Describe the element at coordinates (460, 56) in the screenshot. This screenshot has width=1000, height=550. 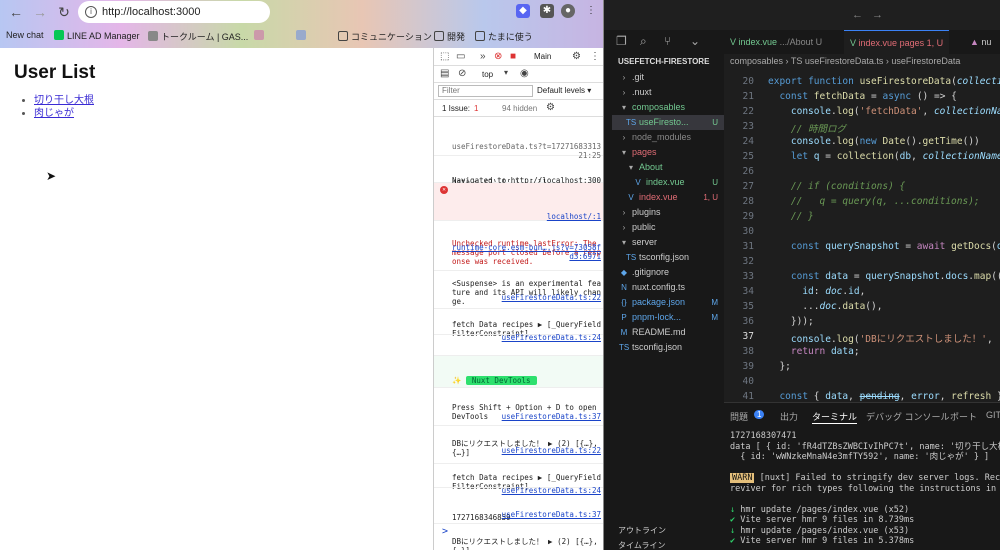
I see `device-toggle-icon: ▭` at that location.